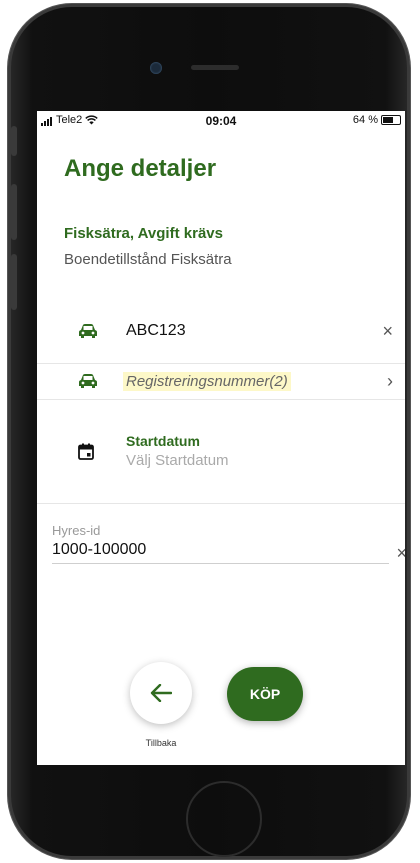 The height and width of the screenshot is (863, 420). Describe the element at coordinates (215, 67) in the screenshot. I see `earpiece-speaker` at that location.